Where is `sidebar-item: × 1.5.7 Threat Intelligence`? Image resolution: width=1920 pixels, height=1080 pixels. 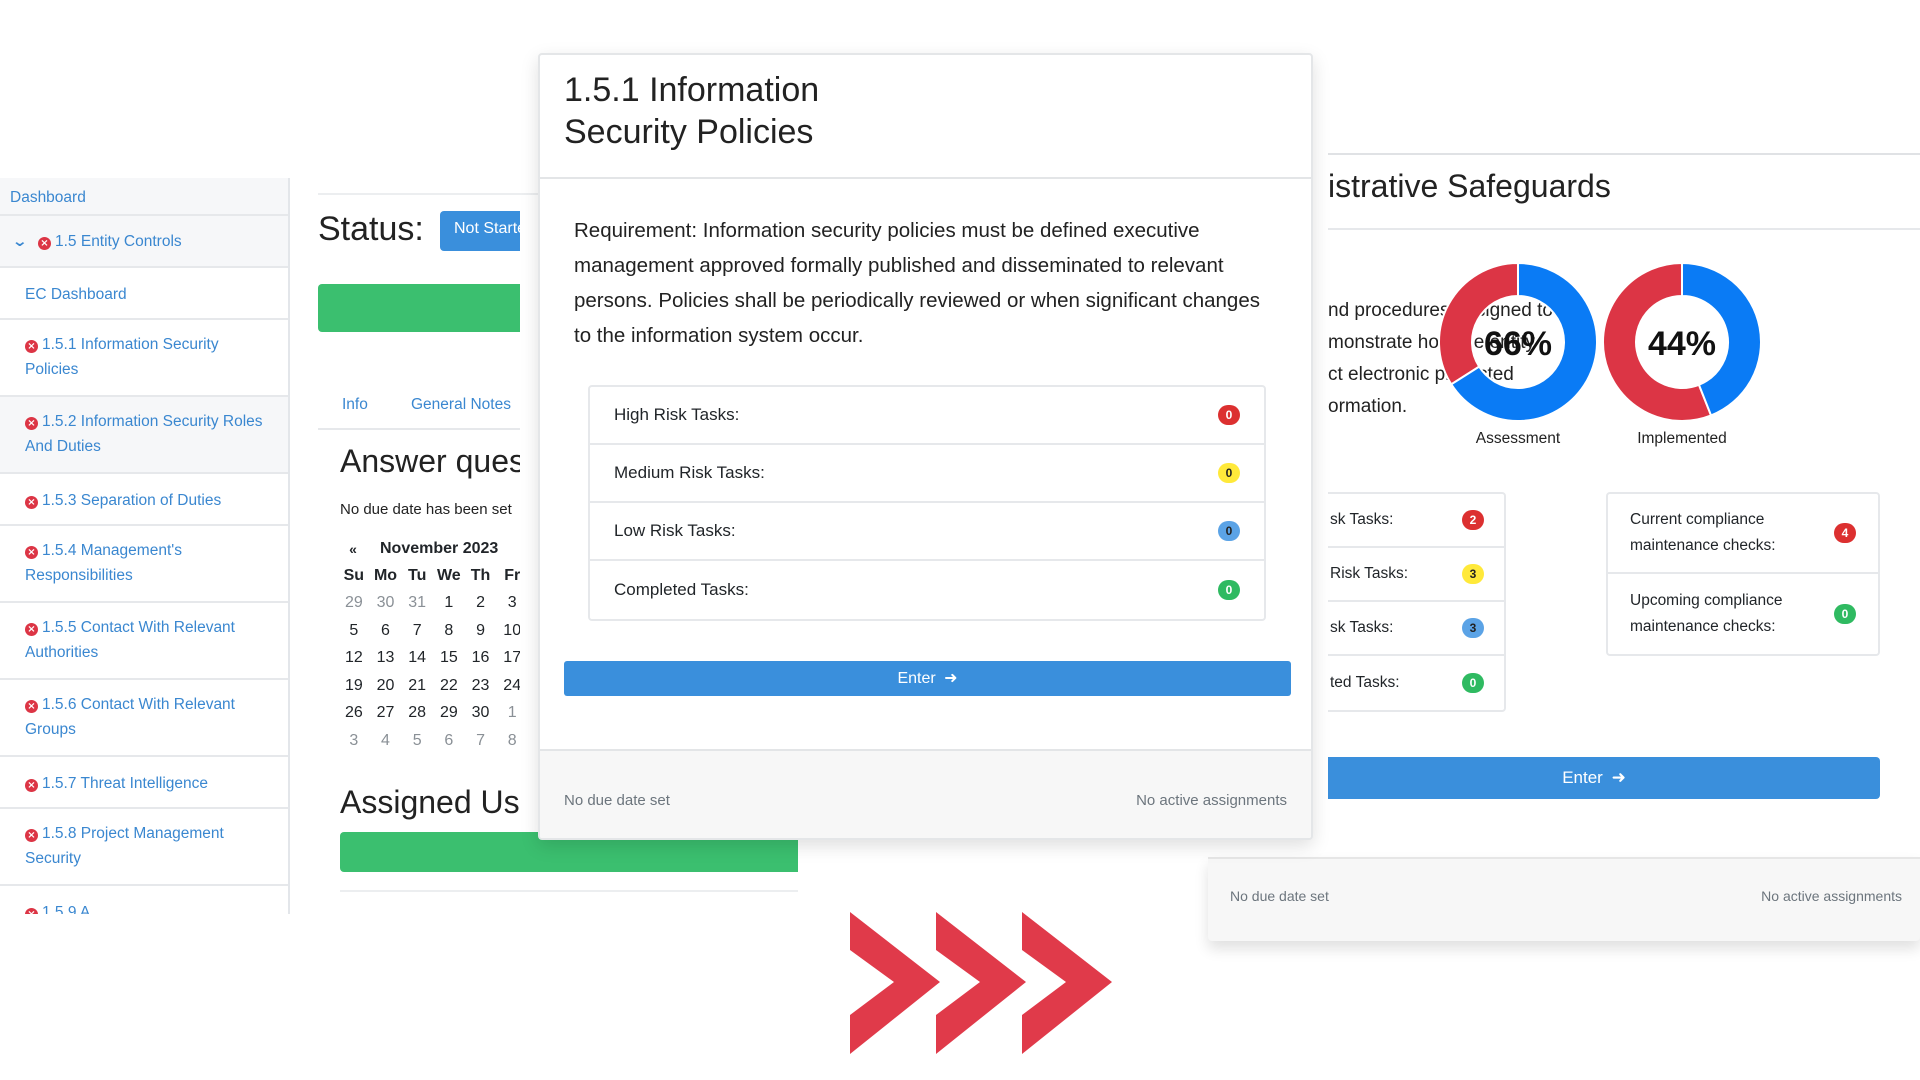
sidebar-item: × 1.5.7 Threat Intelligence is located at coordinates (144, 783).